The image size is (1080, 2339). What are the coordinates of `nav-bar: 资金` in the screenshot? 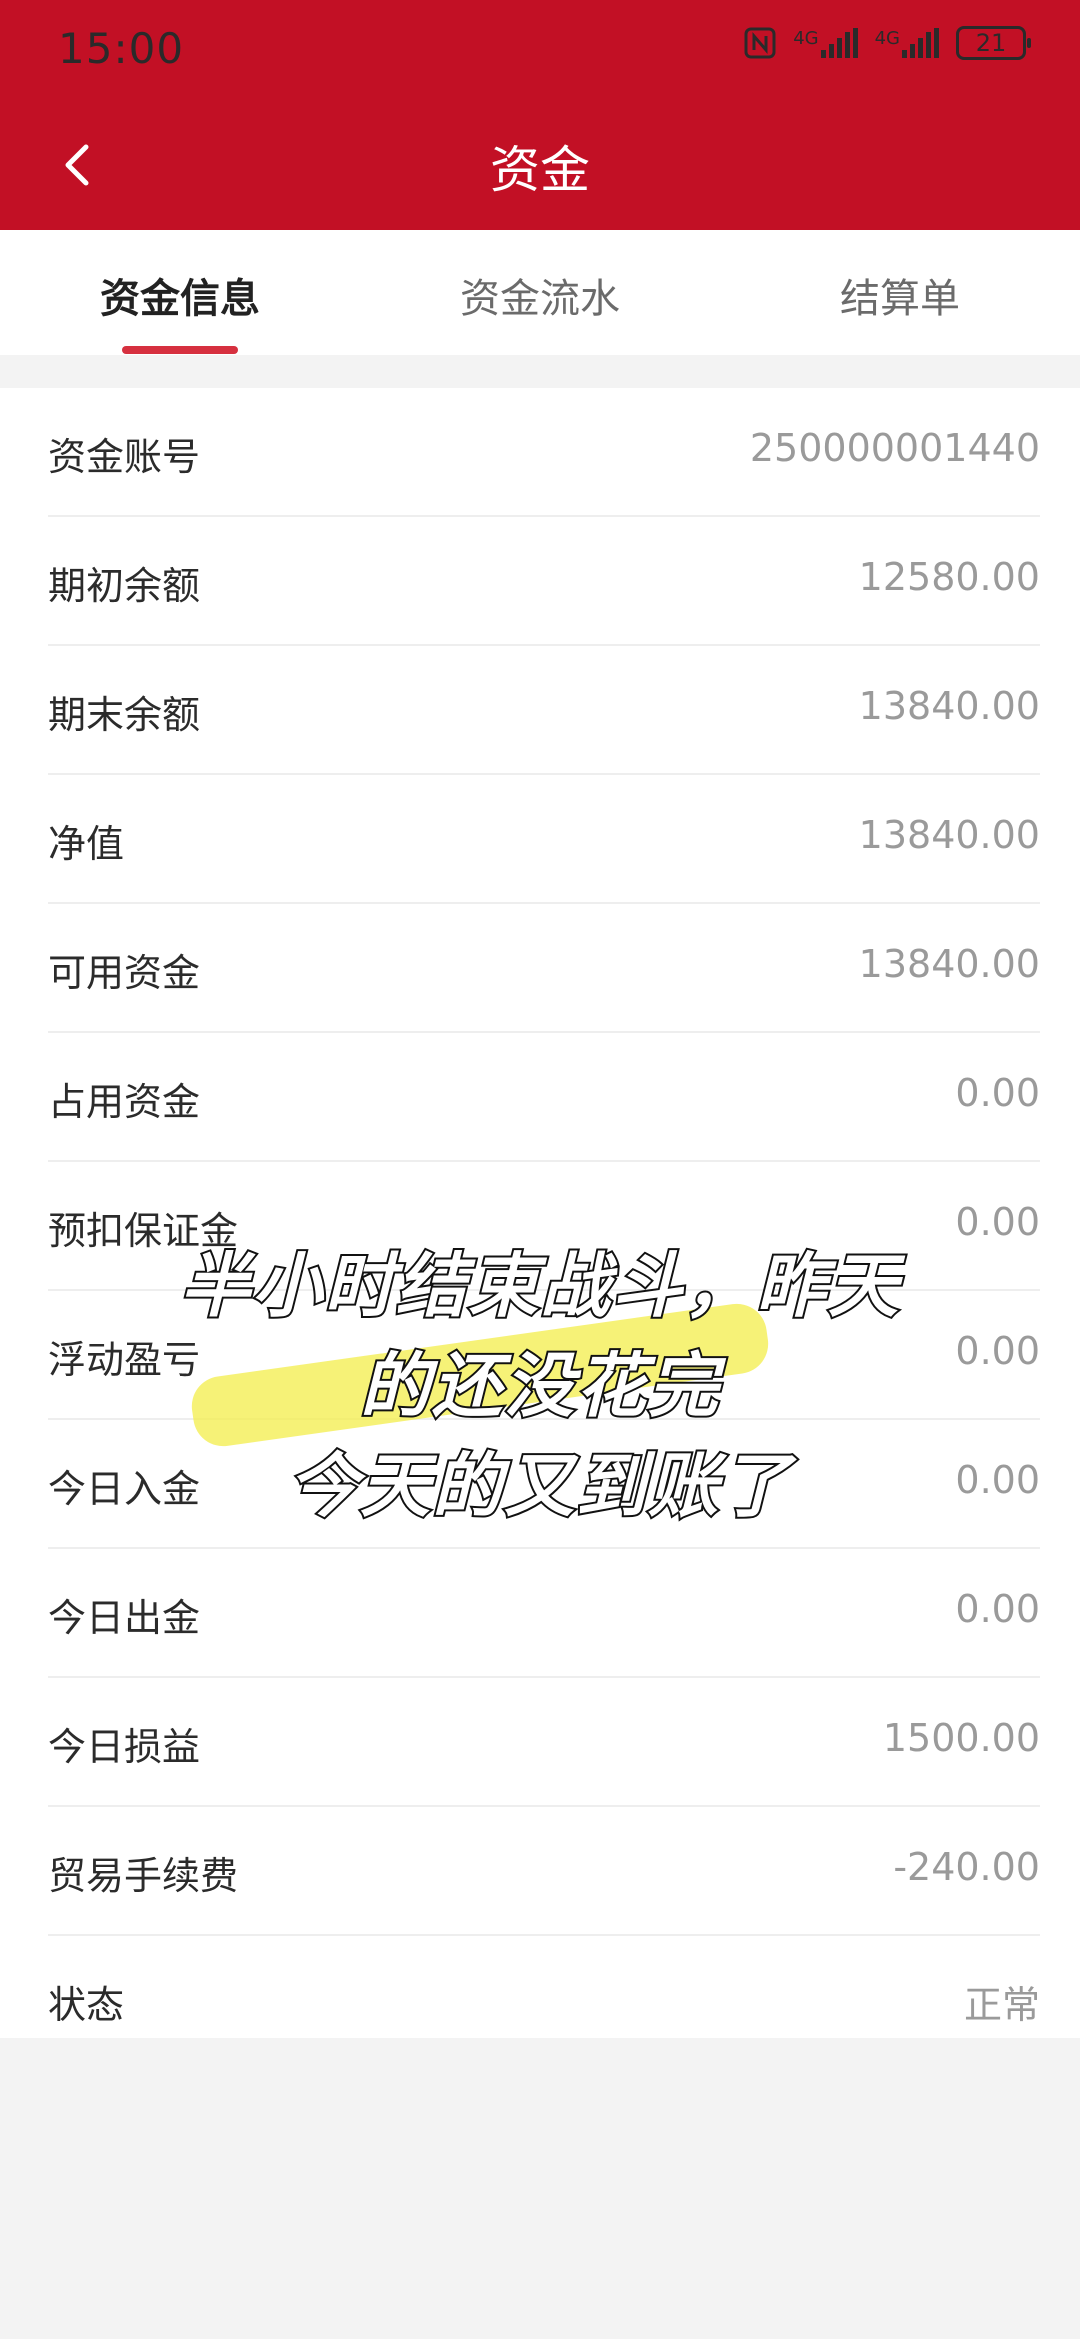 It's located at (540, 165).